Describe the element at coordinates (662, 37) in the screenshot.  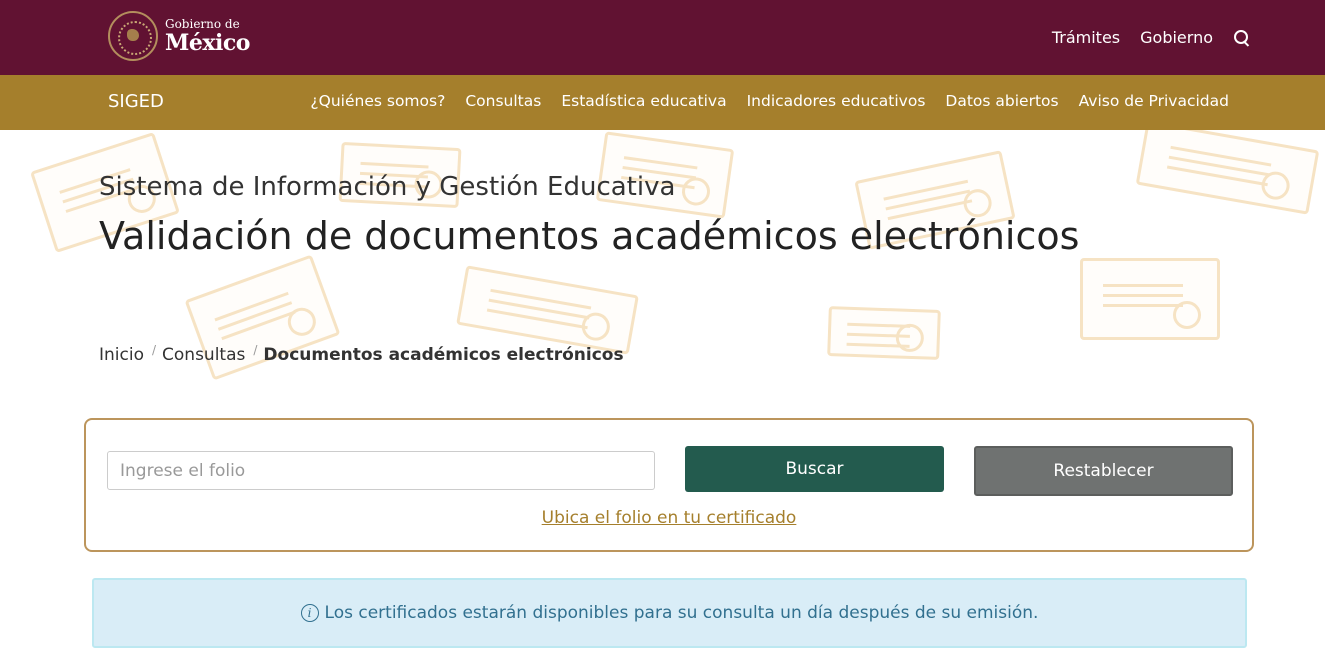
I see `gov-header: Gobierno de México Trámites Gobierno` at that location.